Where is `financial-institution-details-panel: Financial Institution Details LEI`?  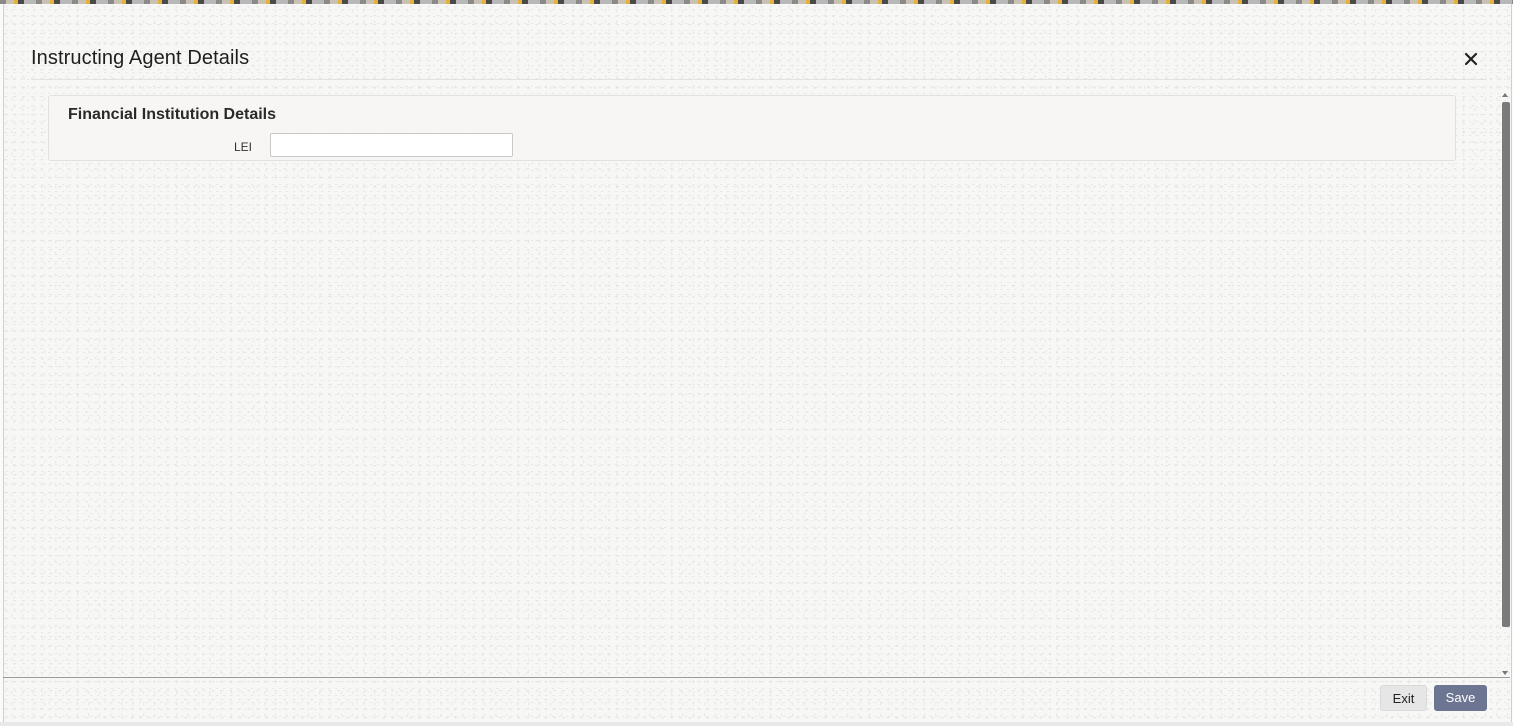
financial-institution-details-panel: Financial Institution Details LEI is located at coordinates (752, 128).